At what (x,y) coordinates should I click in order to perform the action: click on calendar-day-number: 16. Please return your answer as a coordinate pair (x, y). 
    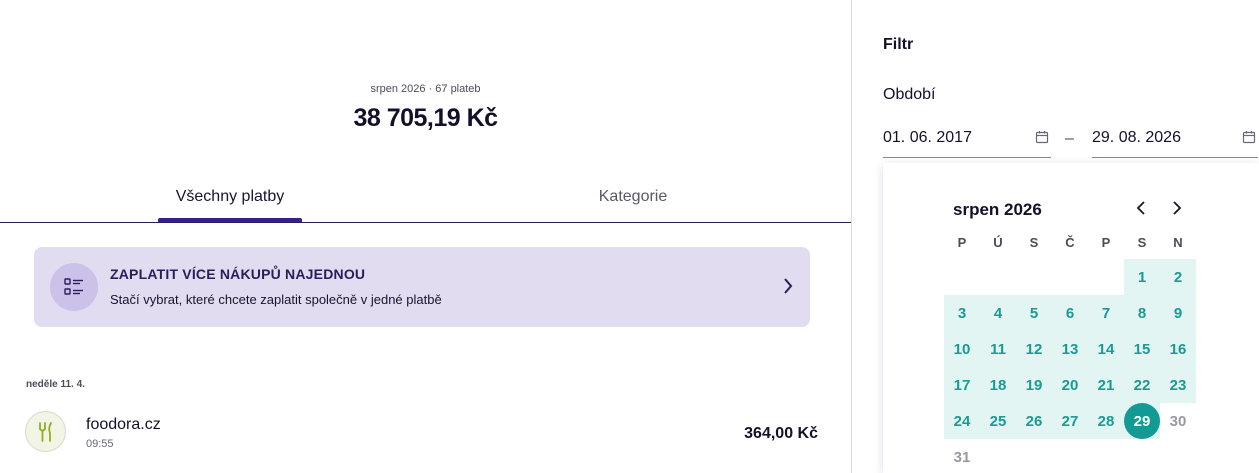
    Looking at the image, I should click on (1178, 349).